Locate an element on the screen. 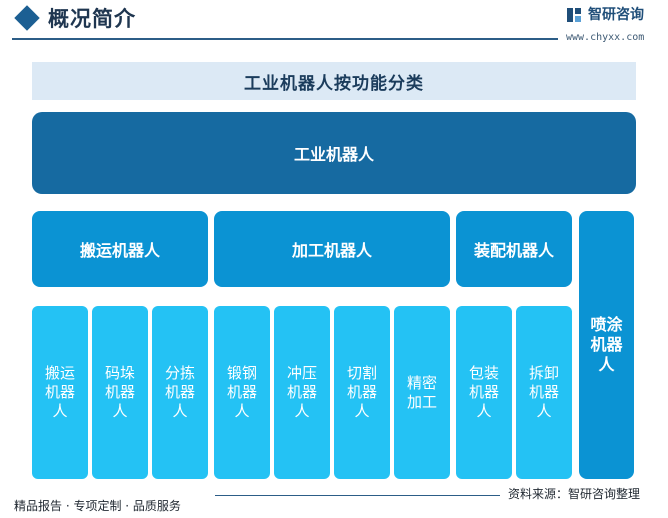 This screenshot has width=668, height=518. leaf-node: 拆卸机器人 is located at coordinates (544, 392).